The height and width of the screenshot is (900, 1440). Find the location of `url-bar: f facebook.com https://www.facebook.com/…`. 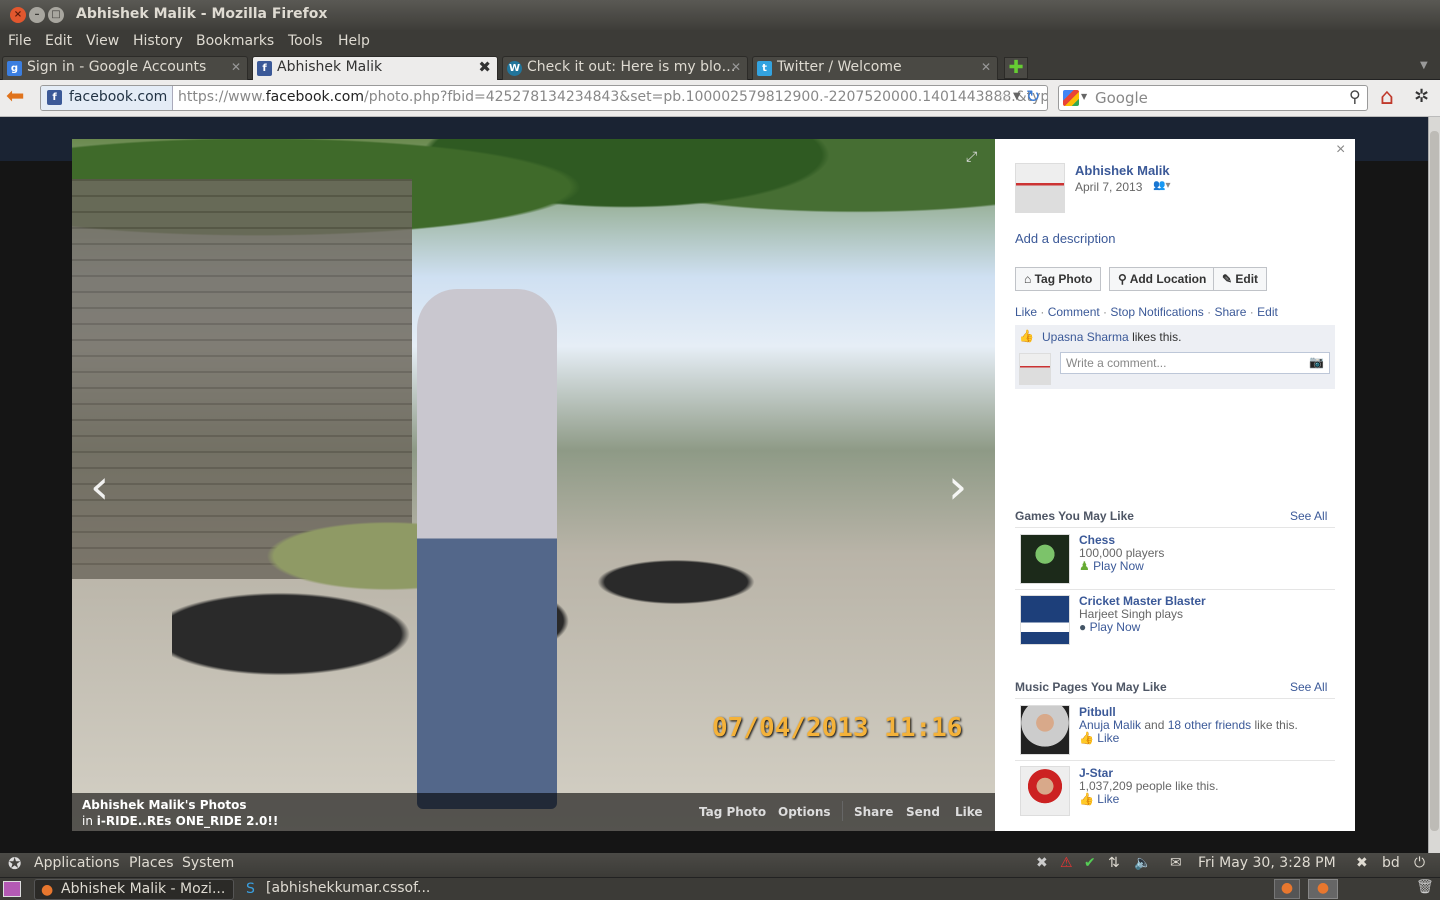

url-bar: f facebook.com https://www.facebook.com/… is located at coordinates (544, 98).